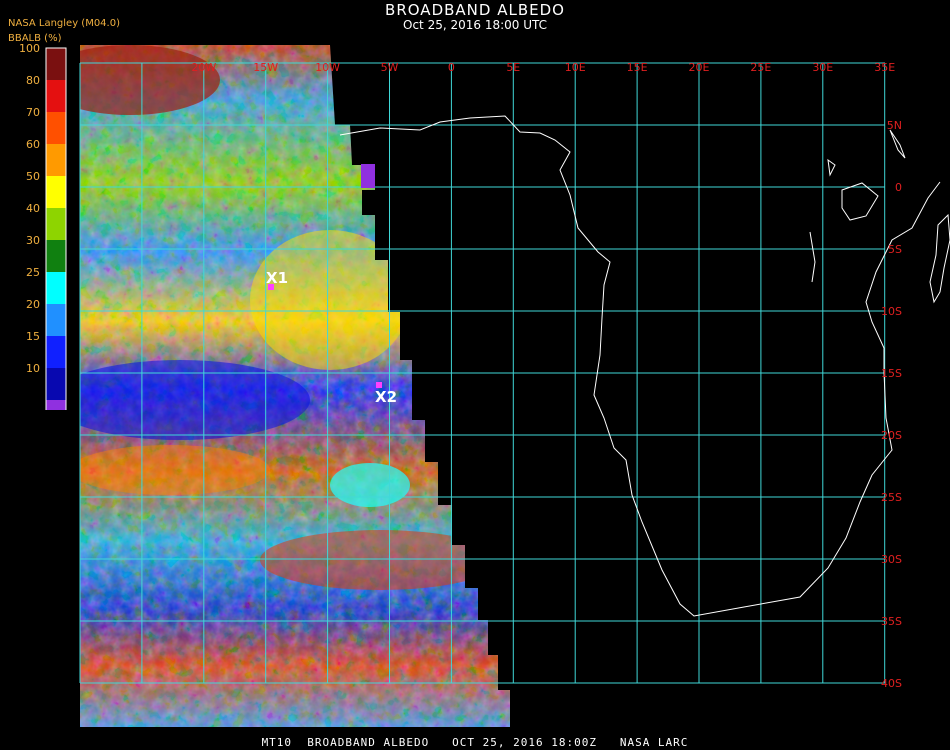  Describe the element at coordinates (891, 373) in the screenshot. I see `latitude-label: 15S` at that location.